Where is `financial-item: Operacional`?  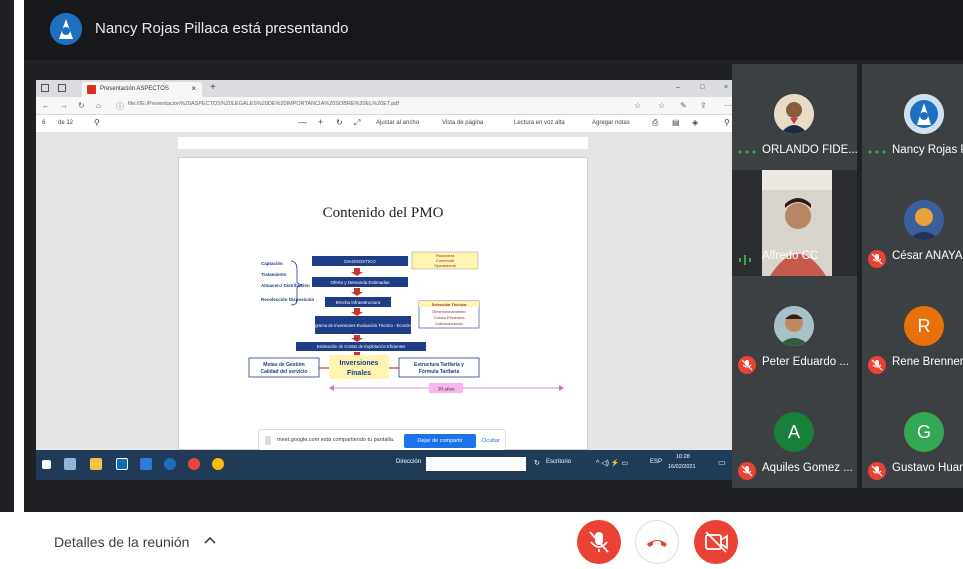 financial-item: Operacional is located at coordinates (445, 265).